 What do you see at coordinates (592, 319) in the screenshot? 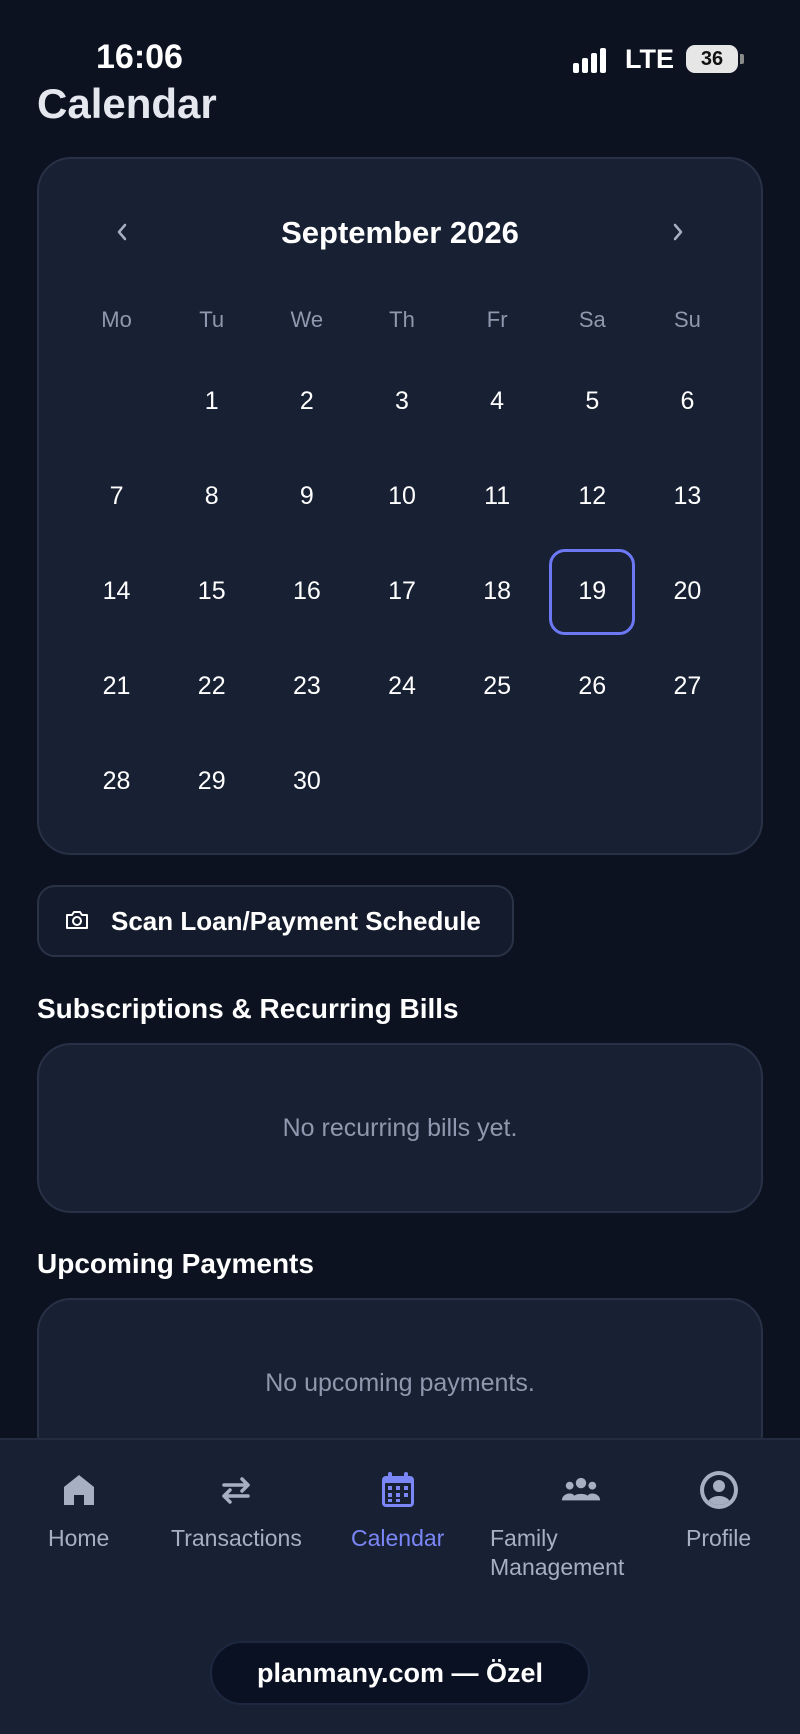
I see `weekday-label: Sa` at bounding box center [592, 319].